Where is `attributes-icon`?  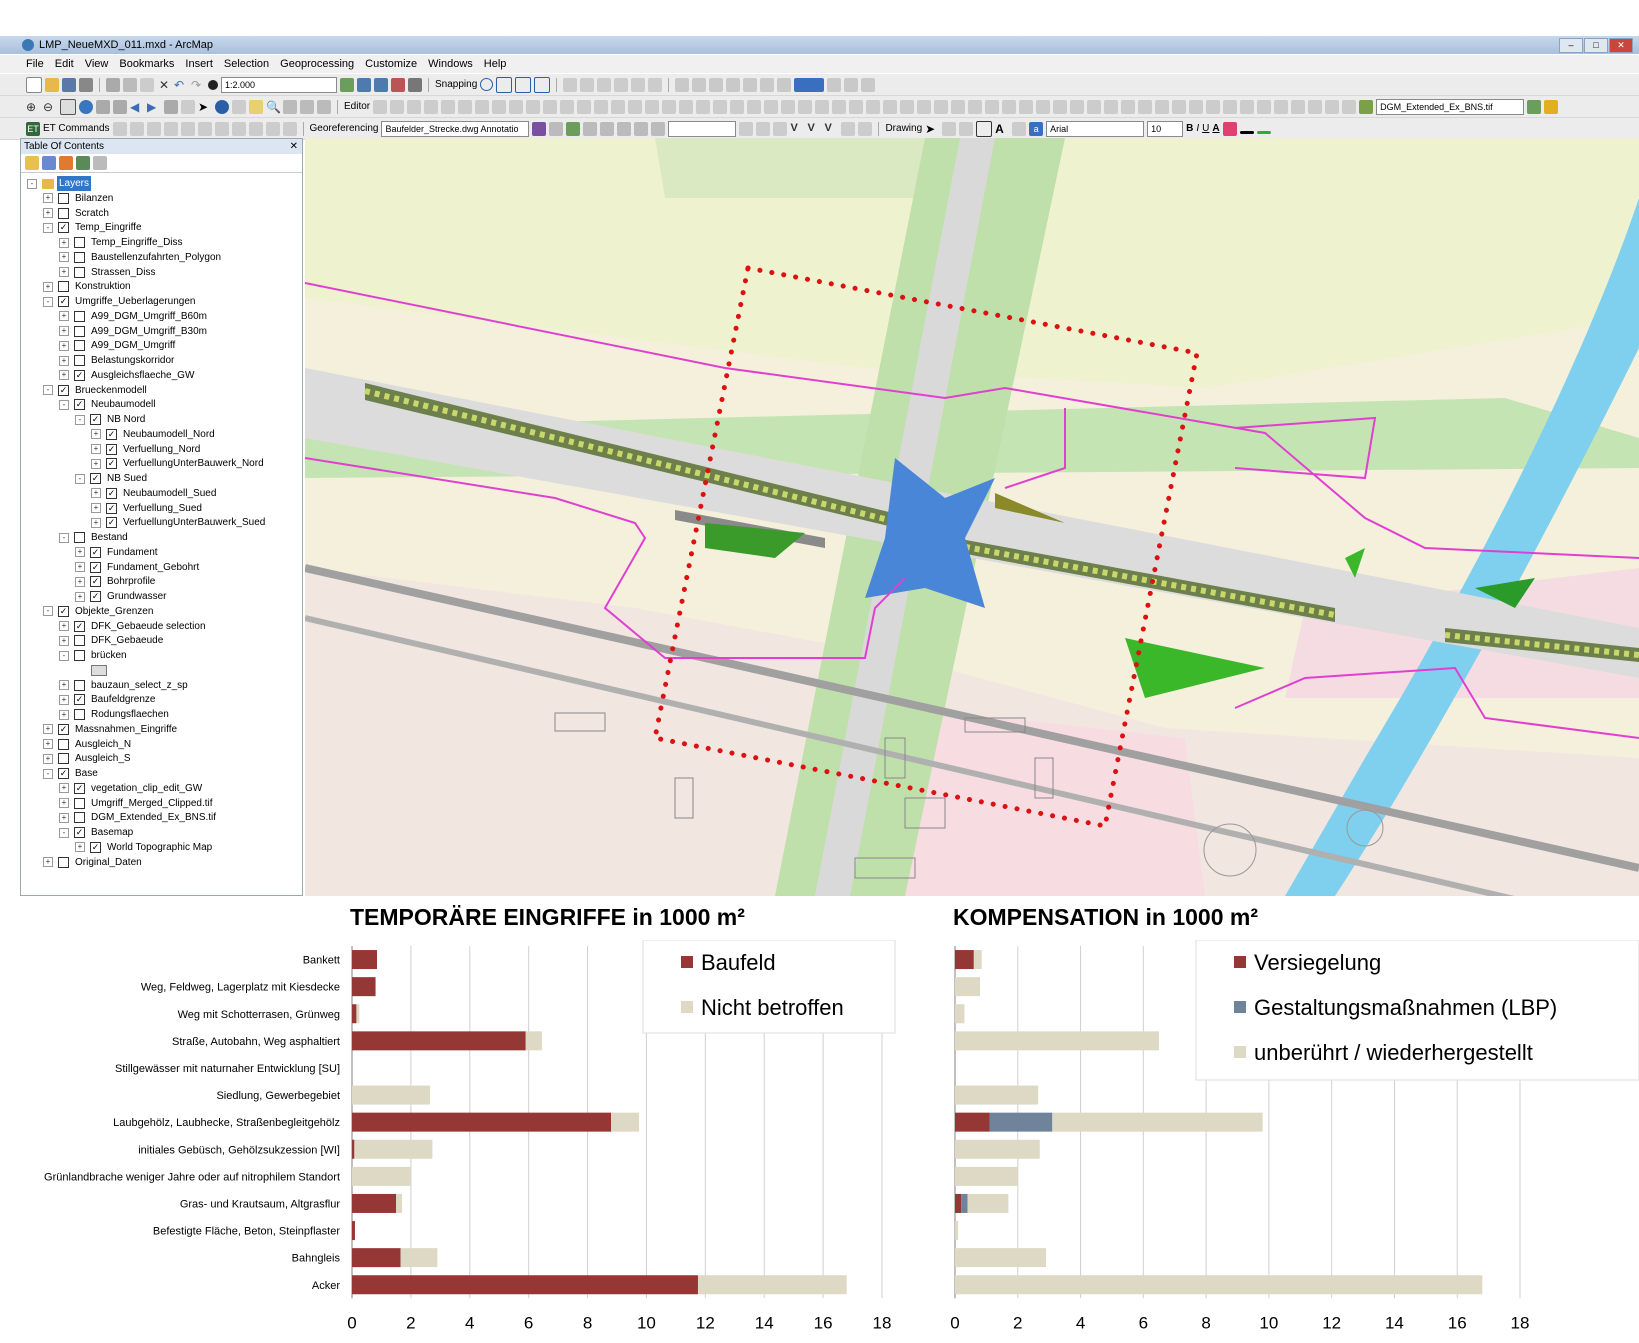
attributes-icon is located at coordinates (567, 106).